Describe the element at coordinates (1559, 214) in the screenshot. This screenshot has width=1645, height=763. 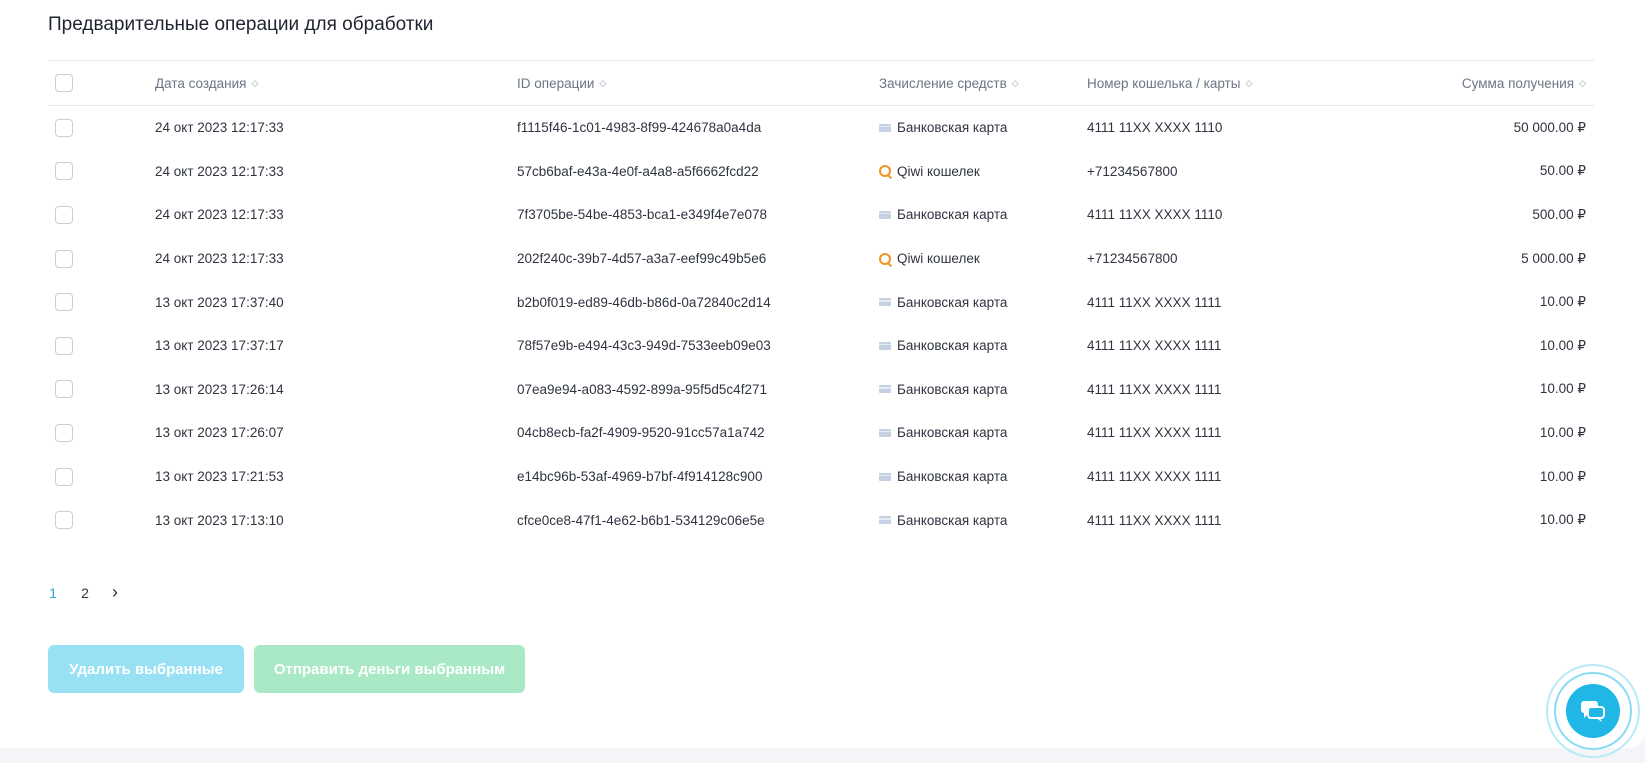
I see `row-amount: 500.00 ₽` at that location.